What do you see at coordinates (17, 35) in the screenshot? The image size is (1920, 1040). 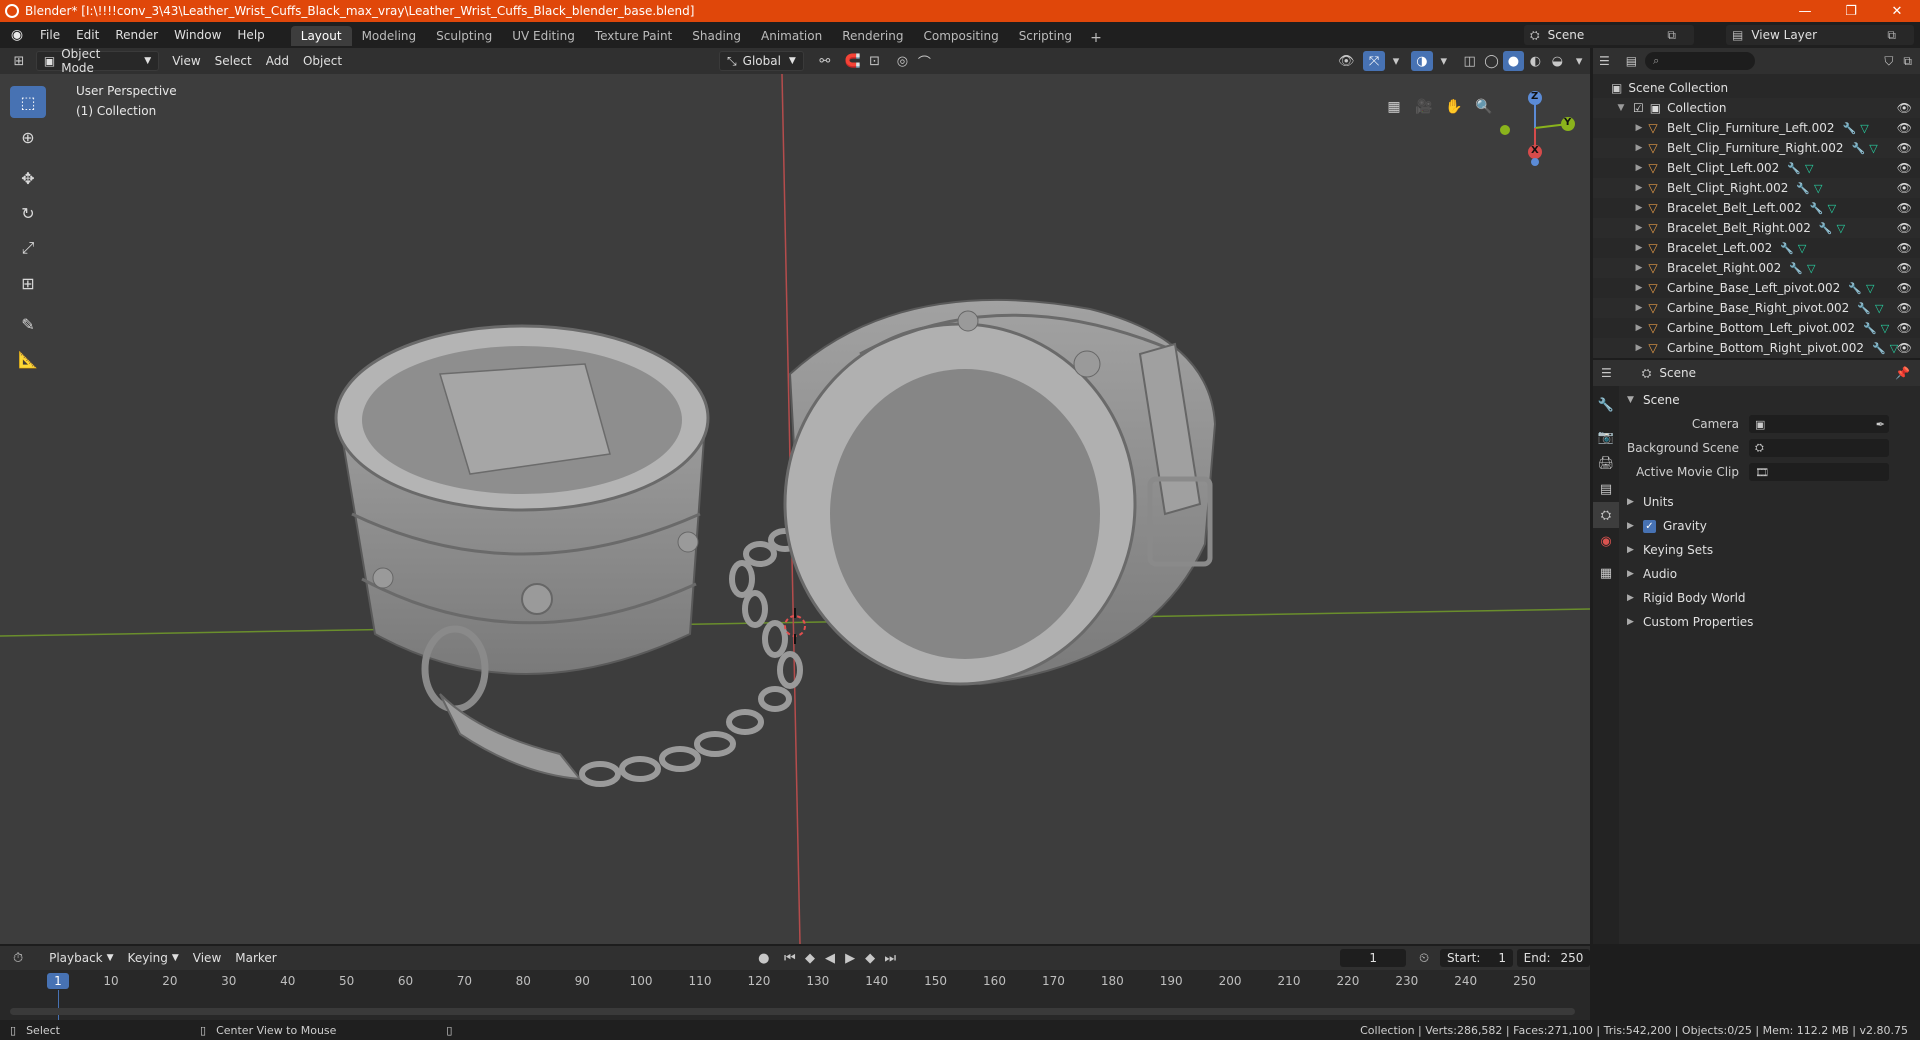 I see `blender-logo-icon: ◉` at bounding box center [17, 35].